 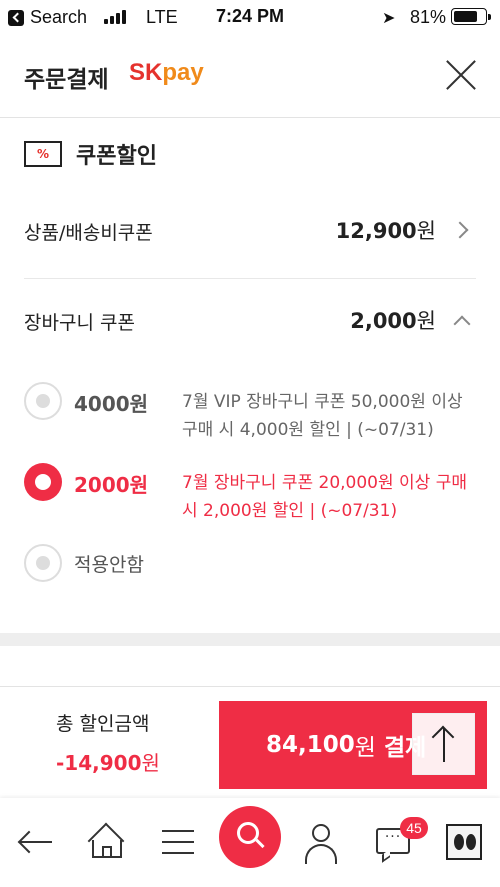 What do you see at coordinates (250, 278) in the screenshot?
I see `divider` at bounding box center [250, 278].